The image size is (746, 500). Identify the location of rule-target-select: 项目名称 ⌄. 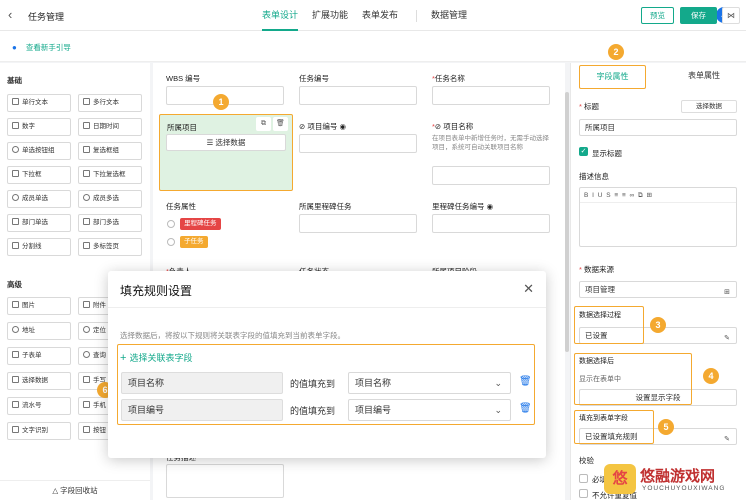
(429, 383).